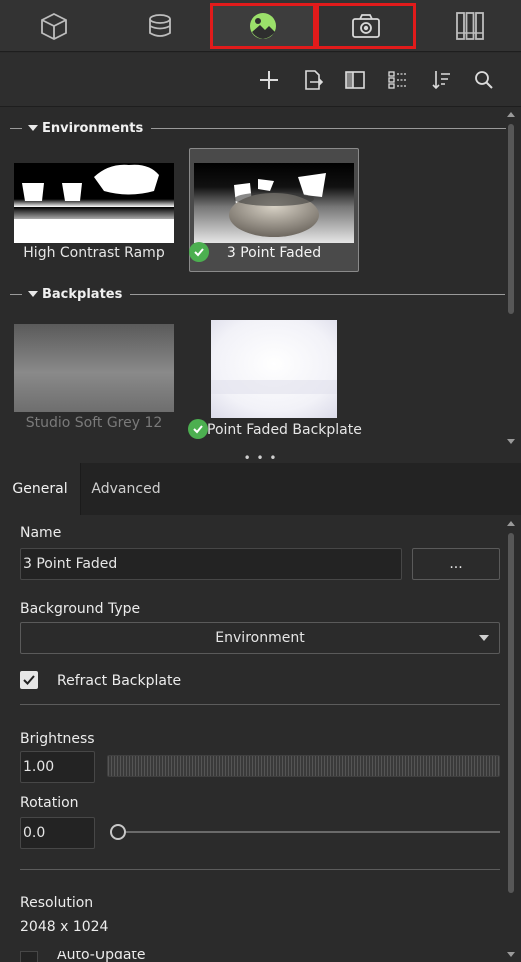 Image resolution: width=521 pixels, height=962 pixels. What do you see at coordinates (29, 956) in the screenshot?
I see `auto-update-checkbox` at bounding box center [29, 956].